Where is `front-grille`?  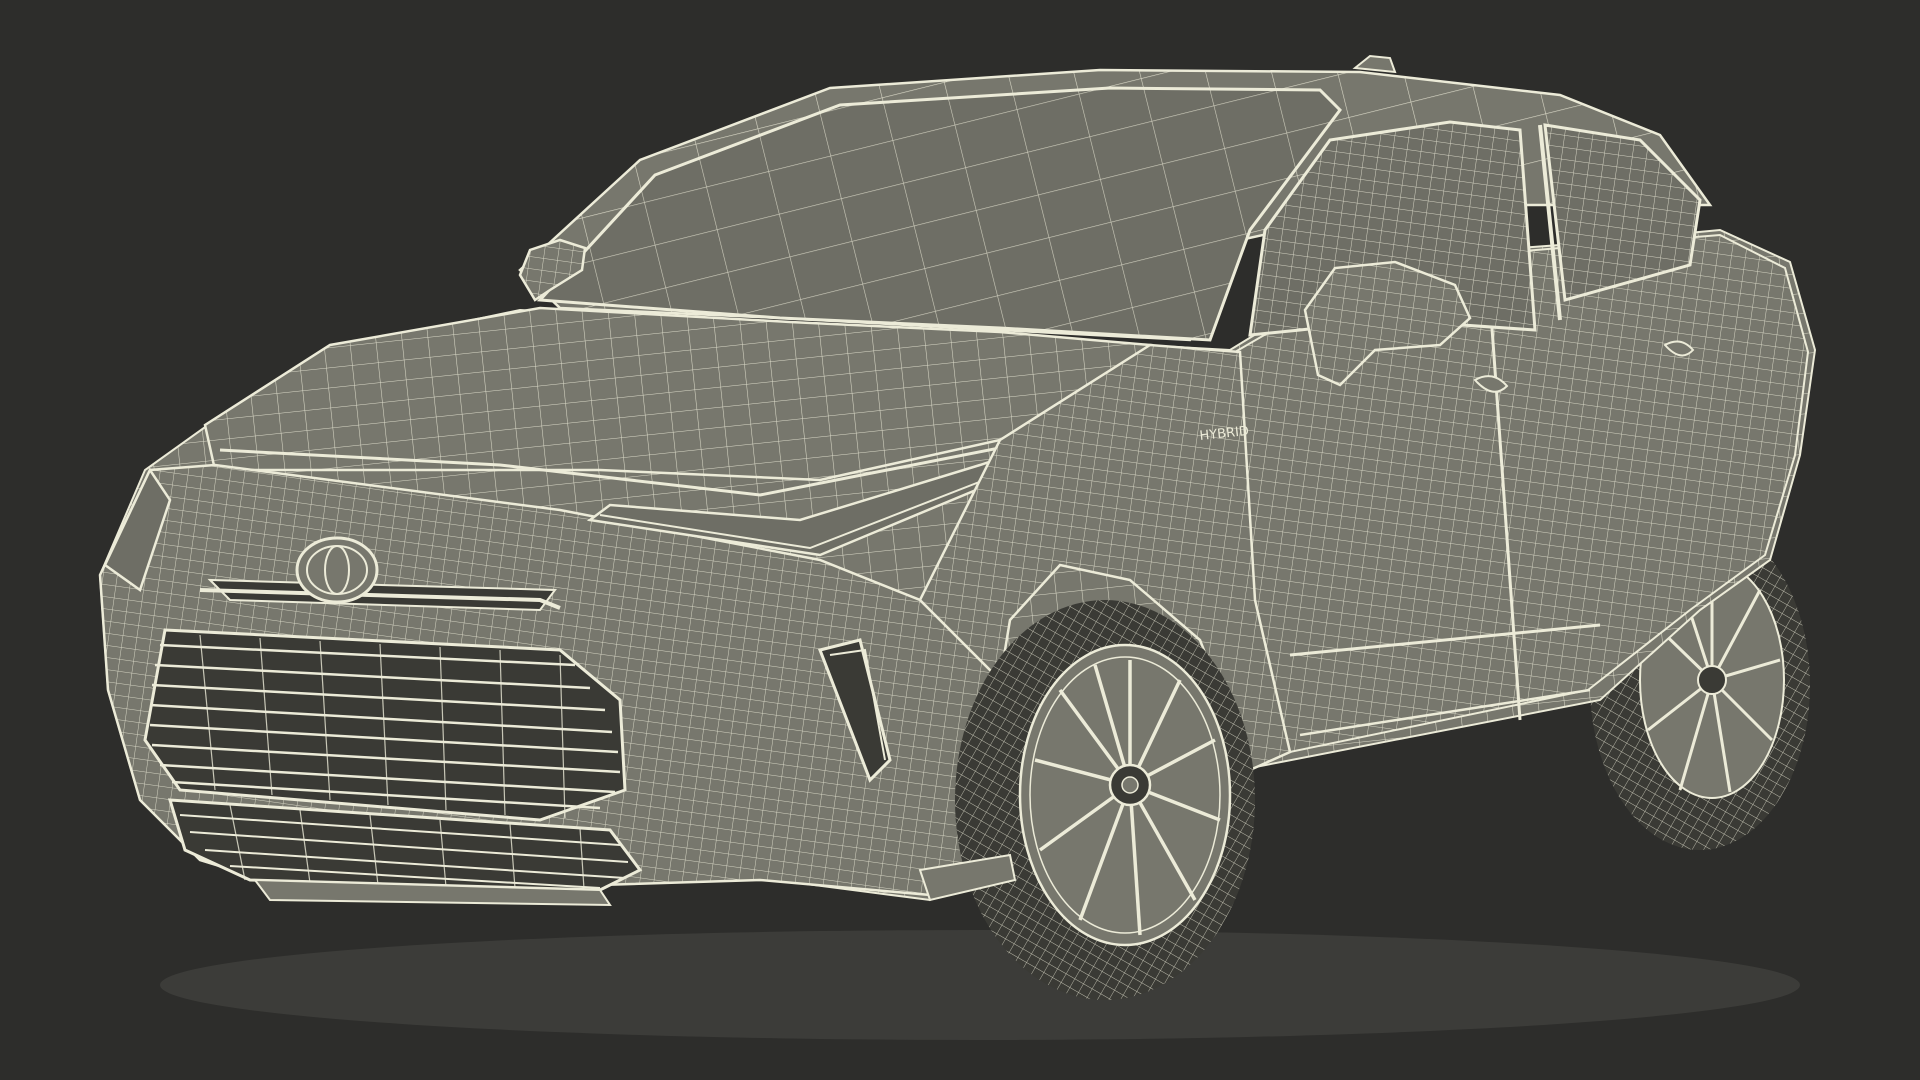
front-grille is located at coordinates (385, 725).